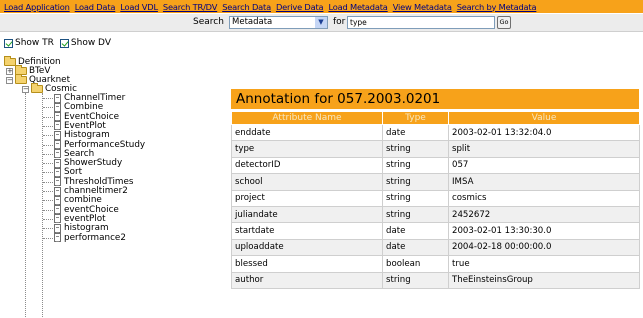 The image size is (643, 318). Describe the element at coordinates (544, 165) in the screenshot. I see `cell-value: 057` at that location.